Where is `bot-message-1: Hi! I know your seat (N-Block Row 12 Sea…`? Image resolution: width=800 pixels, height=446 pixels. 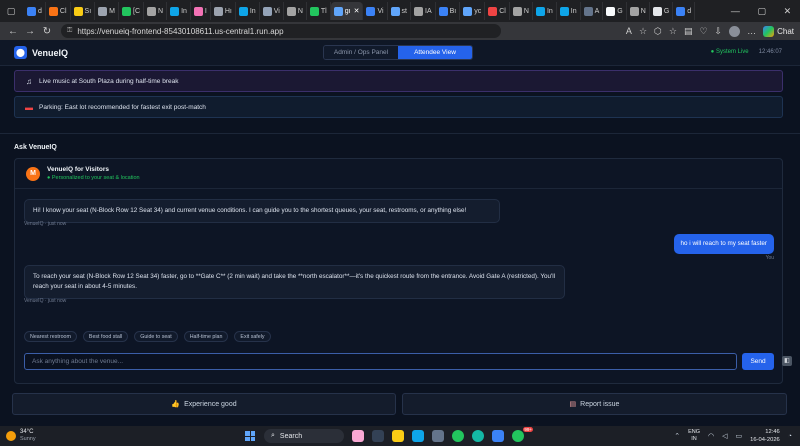 bot-message-1: Hi! I know your seat (N-Block Row 12 Sea… is located at coordinates (262, 211).